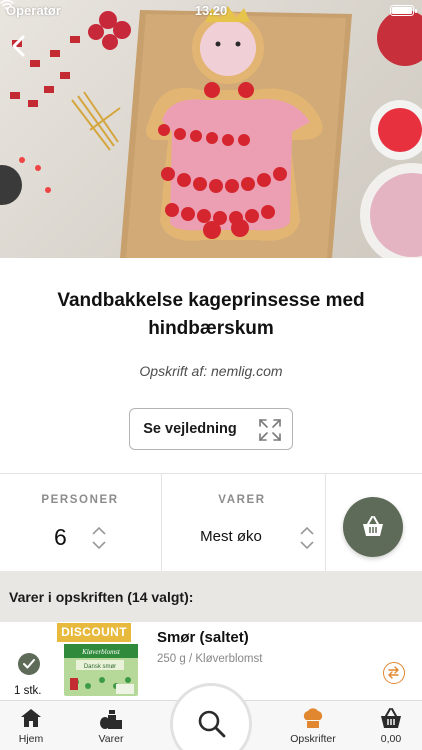 Image resolution: width=422 pixels, height=750 pixels. I want to click on quantity-text: 1 stk., so click(28, 691).